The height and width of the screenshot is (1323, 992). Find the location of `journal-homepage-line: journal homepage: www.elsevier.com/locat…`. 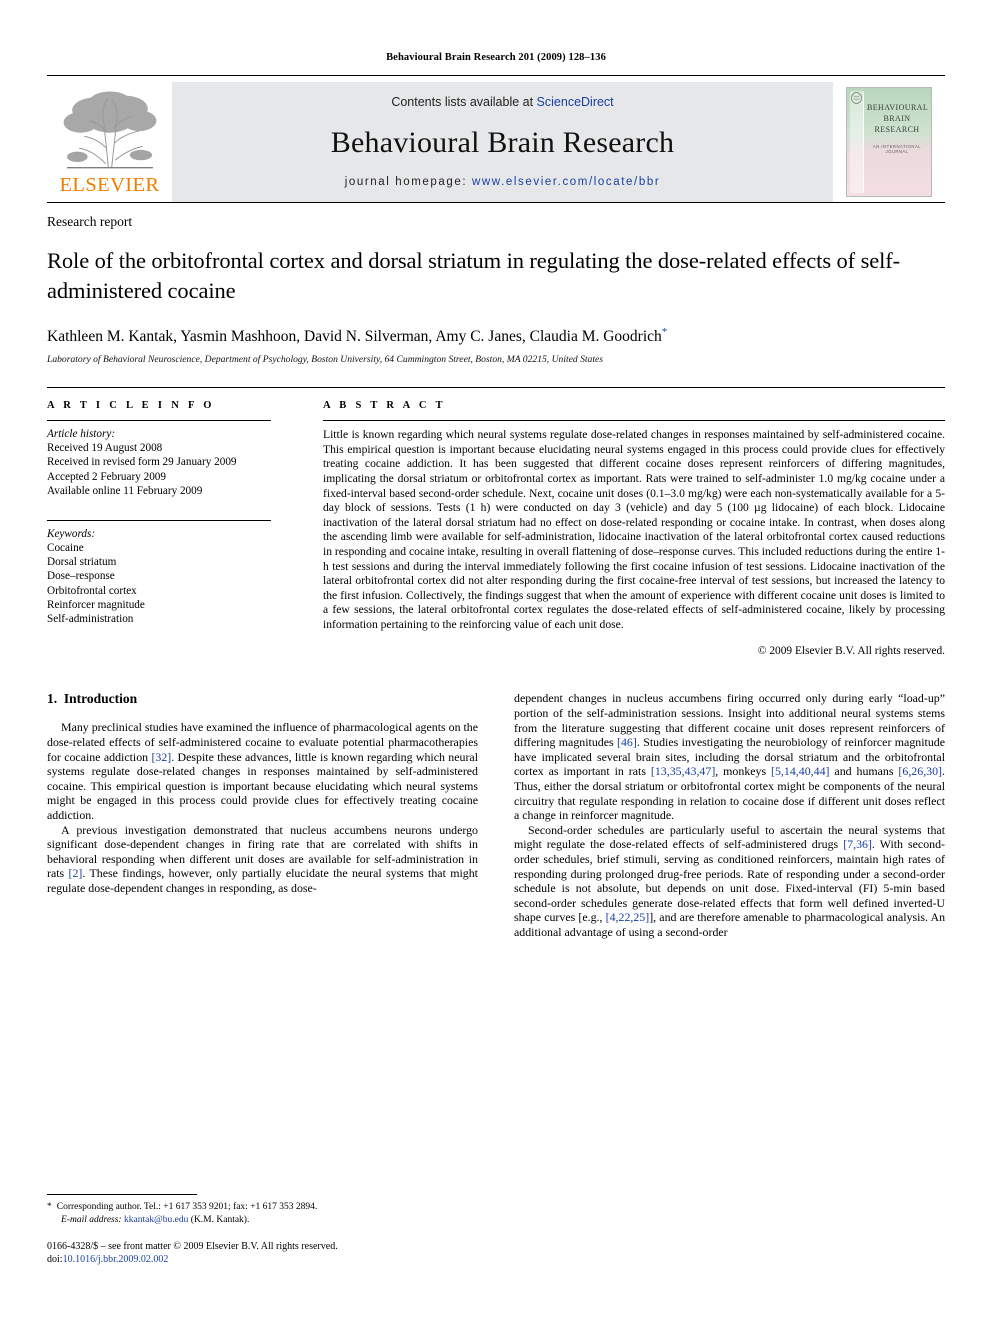

journal-homepage-line: journal homepage: www.elsevier.com/locat… is located at coordinates (503, 182).